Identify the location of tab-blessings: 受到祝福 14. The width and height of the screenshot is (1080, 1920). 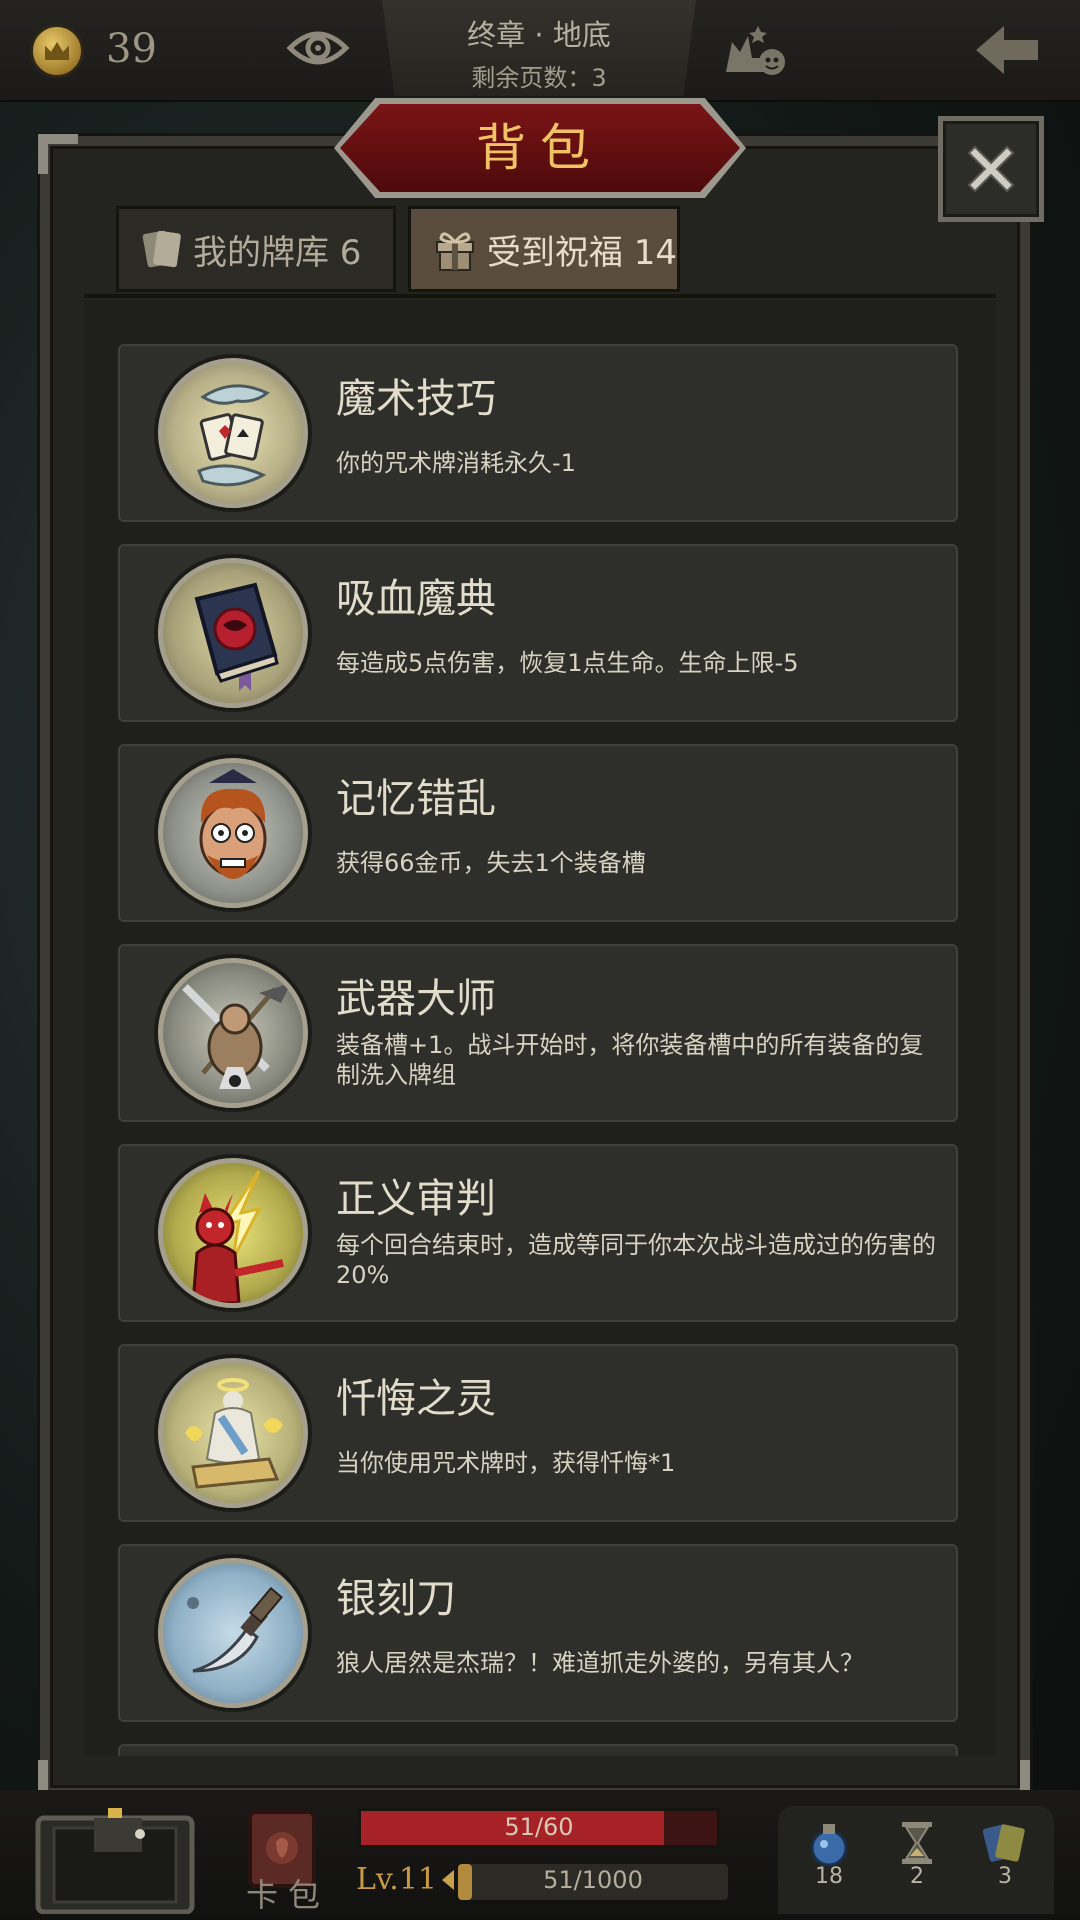
(544, 249).